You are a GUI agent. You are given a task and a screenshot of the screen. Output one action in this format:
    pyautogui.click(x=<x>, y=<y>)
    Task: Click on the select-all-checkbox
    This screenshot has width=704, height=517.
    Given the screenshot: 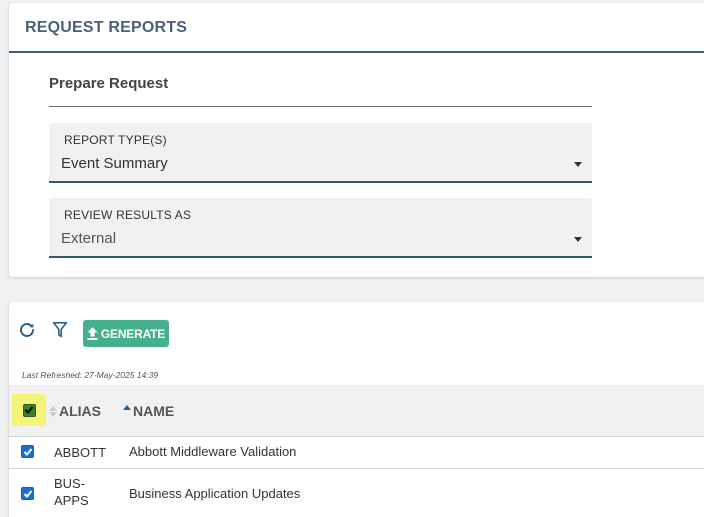 What is the action you would take?
    pyautogui.click(x=29, y=410)
    